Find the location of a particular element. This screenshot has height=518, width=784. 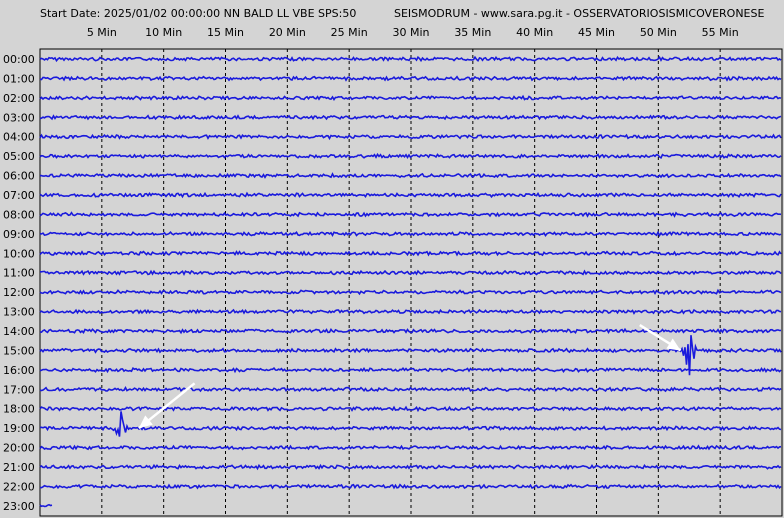

hour-label: 03:00 is located at coordinates (19, 117).